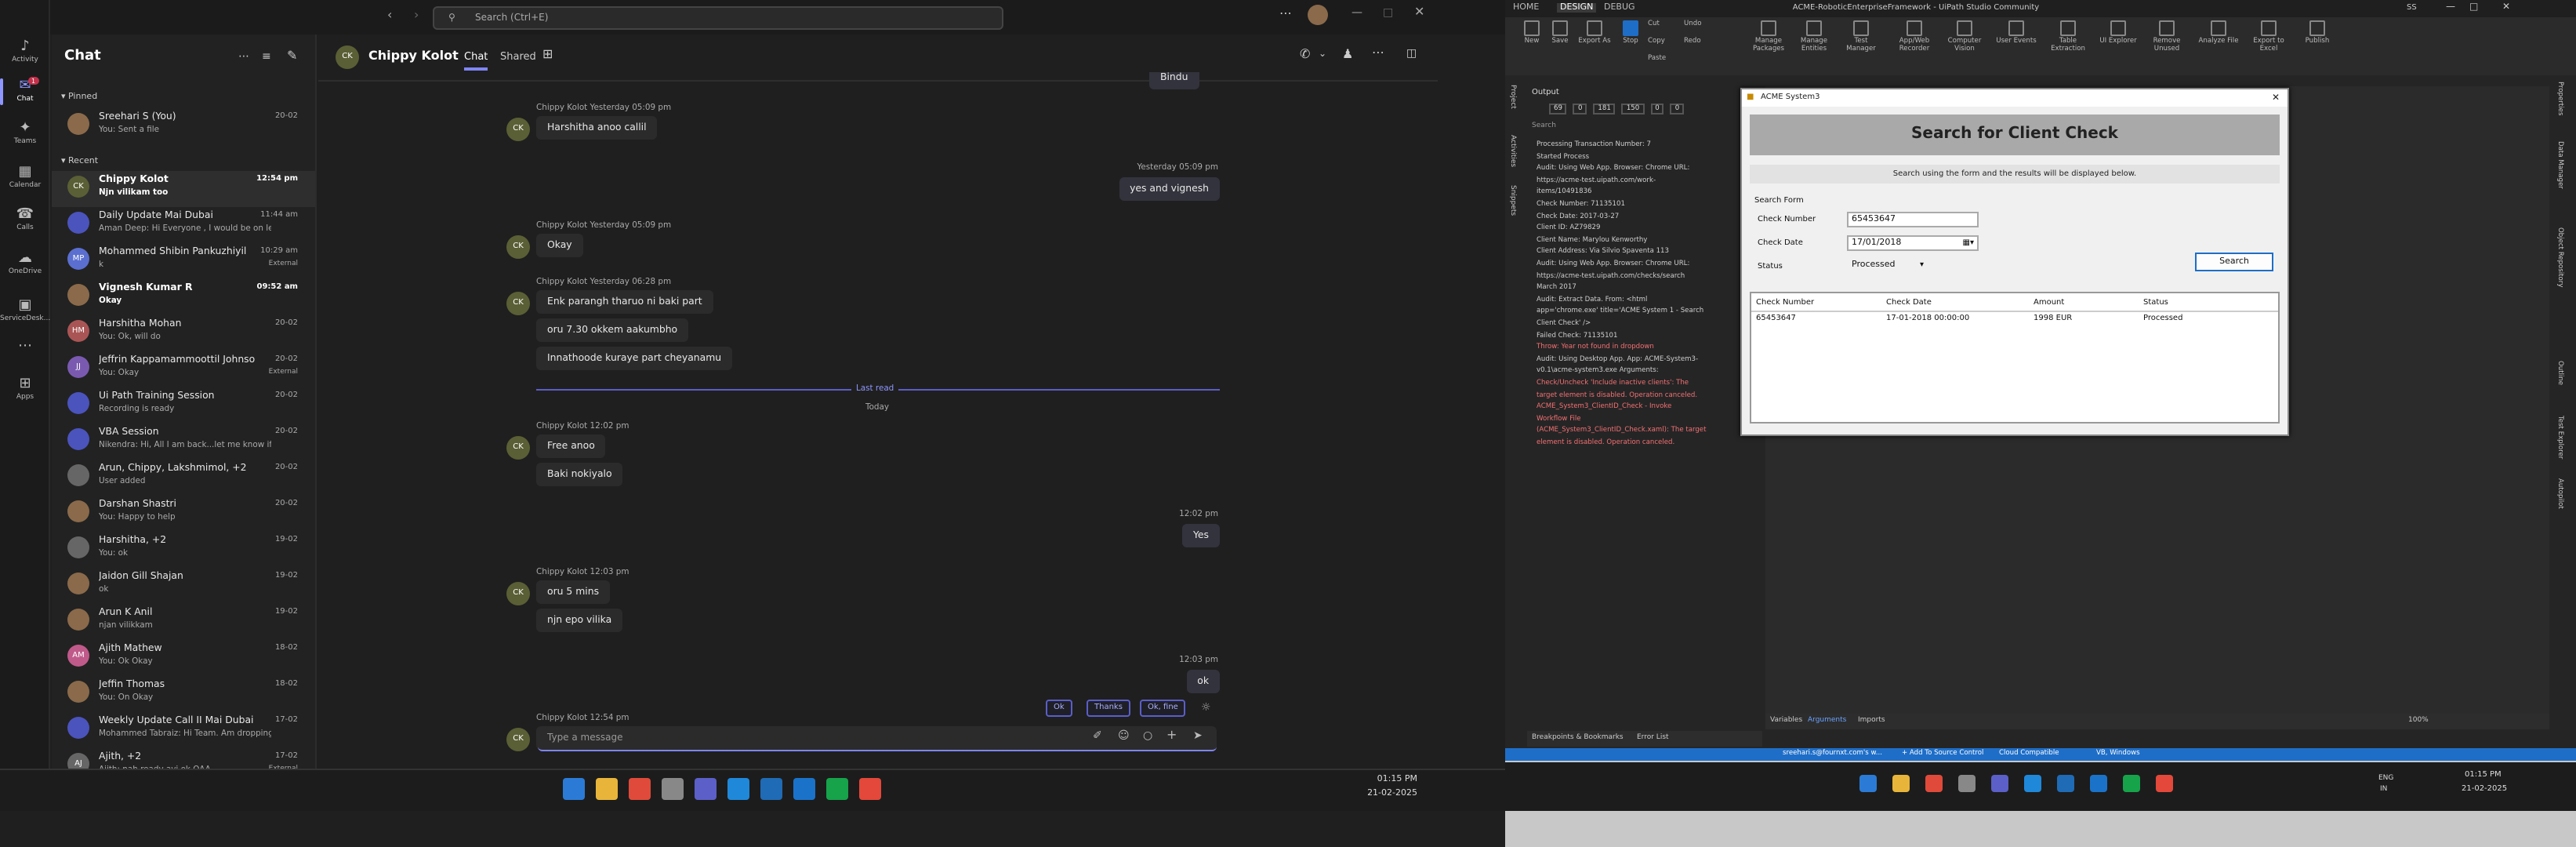  Describe the element at coordinates (1595, 32) in the screenshot. I see `ribbon-button-export-as: Export As` at that location.